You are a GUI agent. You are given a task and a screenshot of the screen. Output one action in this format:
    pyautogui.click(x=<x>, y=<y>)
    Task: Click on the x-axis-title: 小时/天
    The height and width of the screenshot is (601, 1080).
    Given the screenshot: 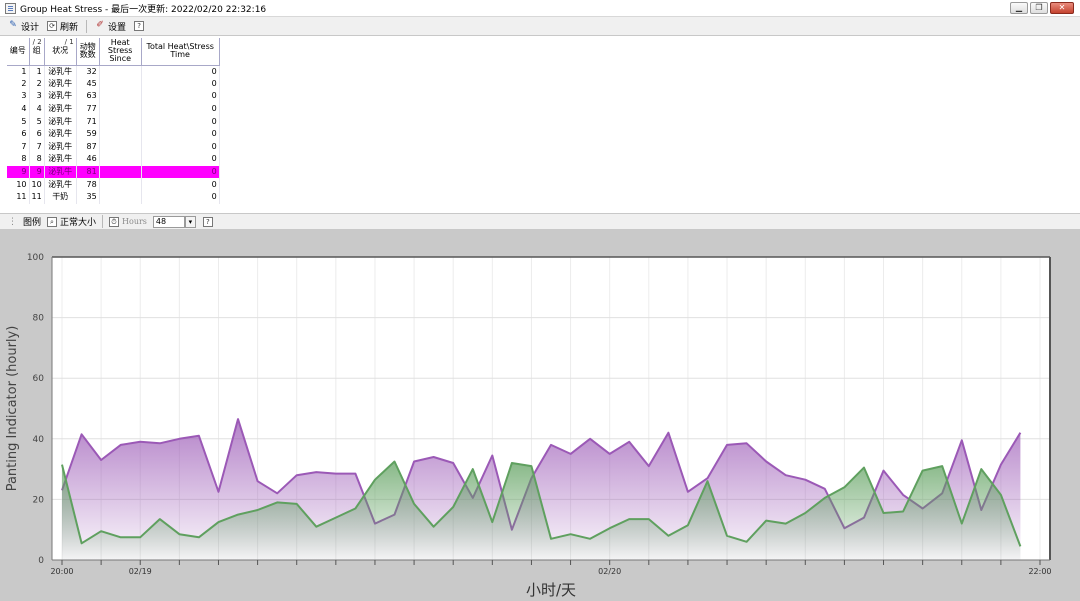 What is the action you would take?
    pyautogui.click(x=551, y=590)
    